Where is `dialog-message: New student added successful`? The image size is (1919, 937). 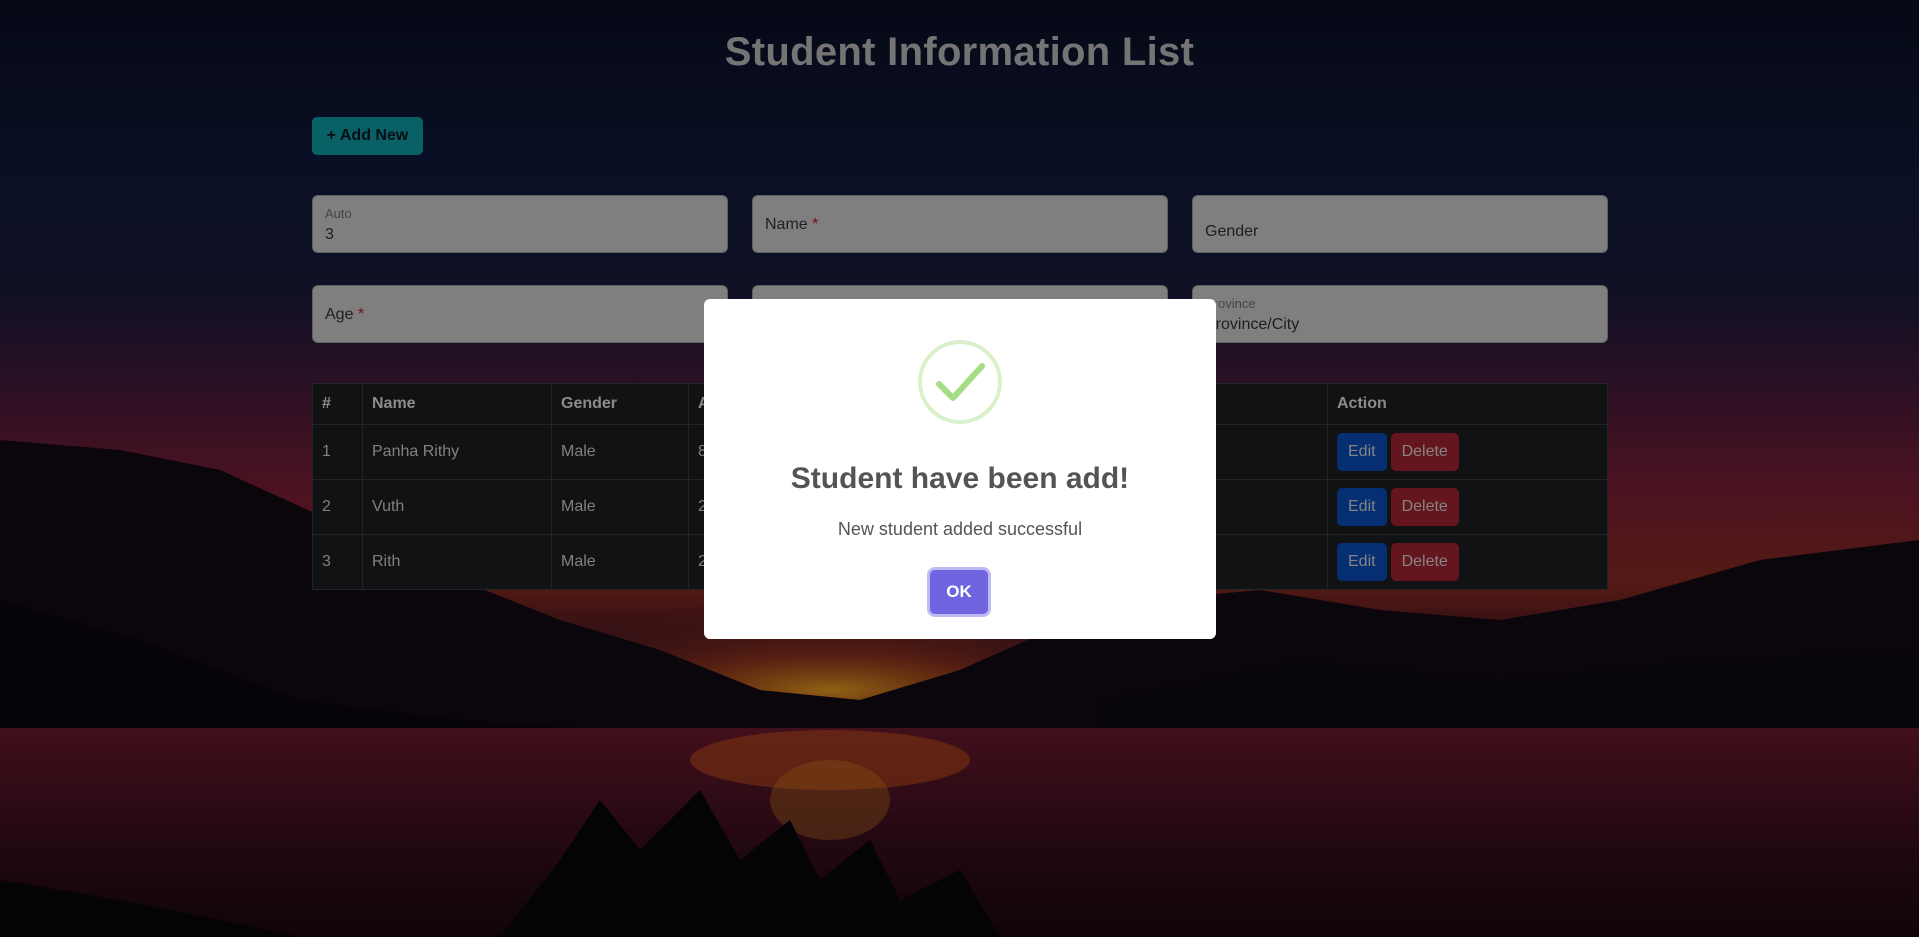
dialog-message: New student added successful is located at coordinates (960, 529).